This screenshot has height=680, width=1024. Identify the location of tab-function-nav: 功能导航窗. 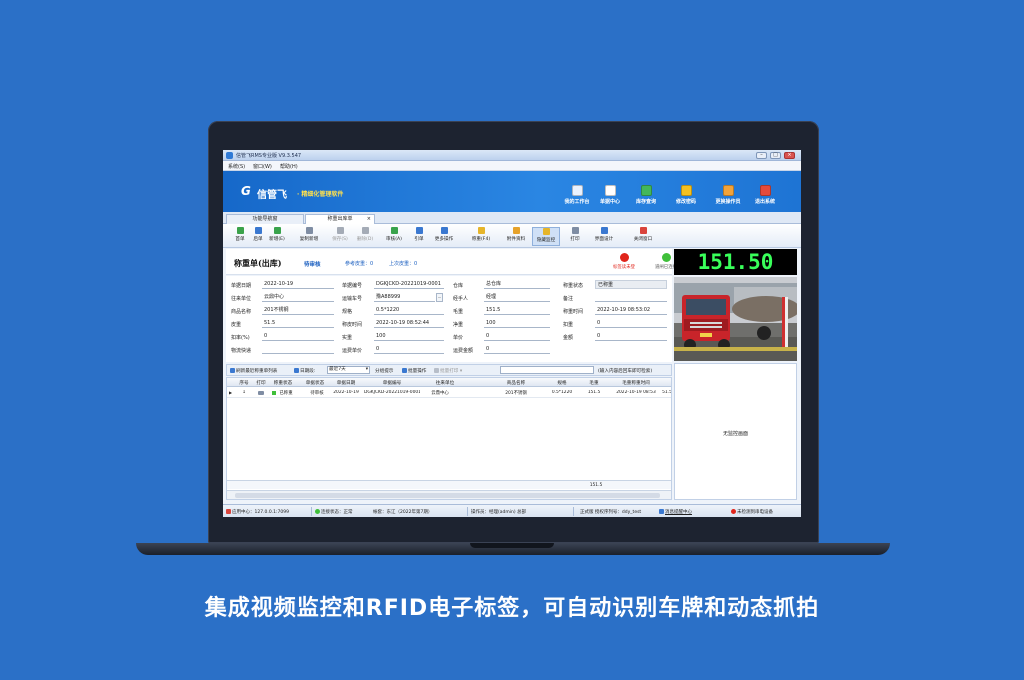
(265, 219).